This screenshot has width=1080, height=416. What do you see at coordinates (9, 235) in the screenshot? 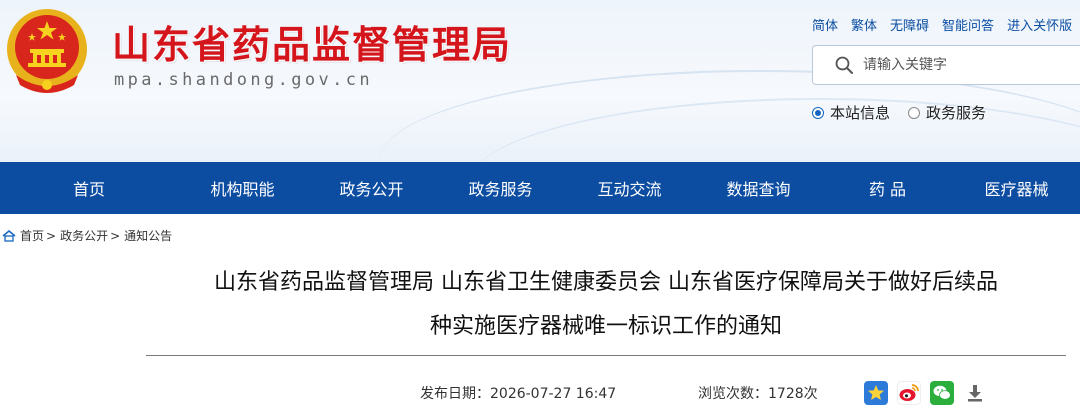
I see `home-icon` at bounding box center [9, 235].